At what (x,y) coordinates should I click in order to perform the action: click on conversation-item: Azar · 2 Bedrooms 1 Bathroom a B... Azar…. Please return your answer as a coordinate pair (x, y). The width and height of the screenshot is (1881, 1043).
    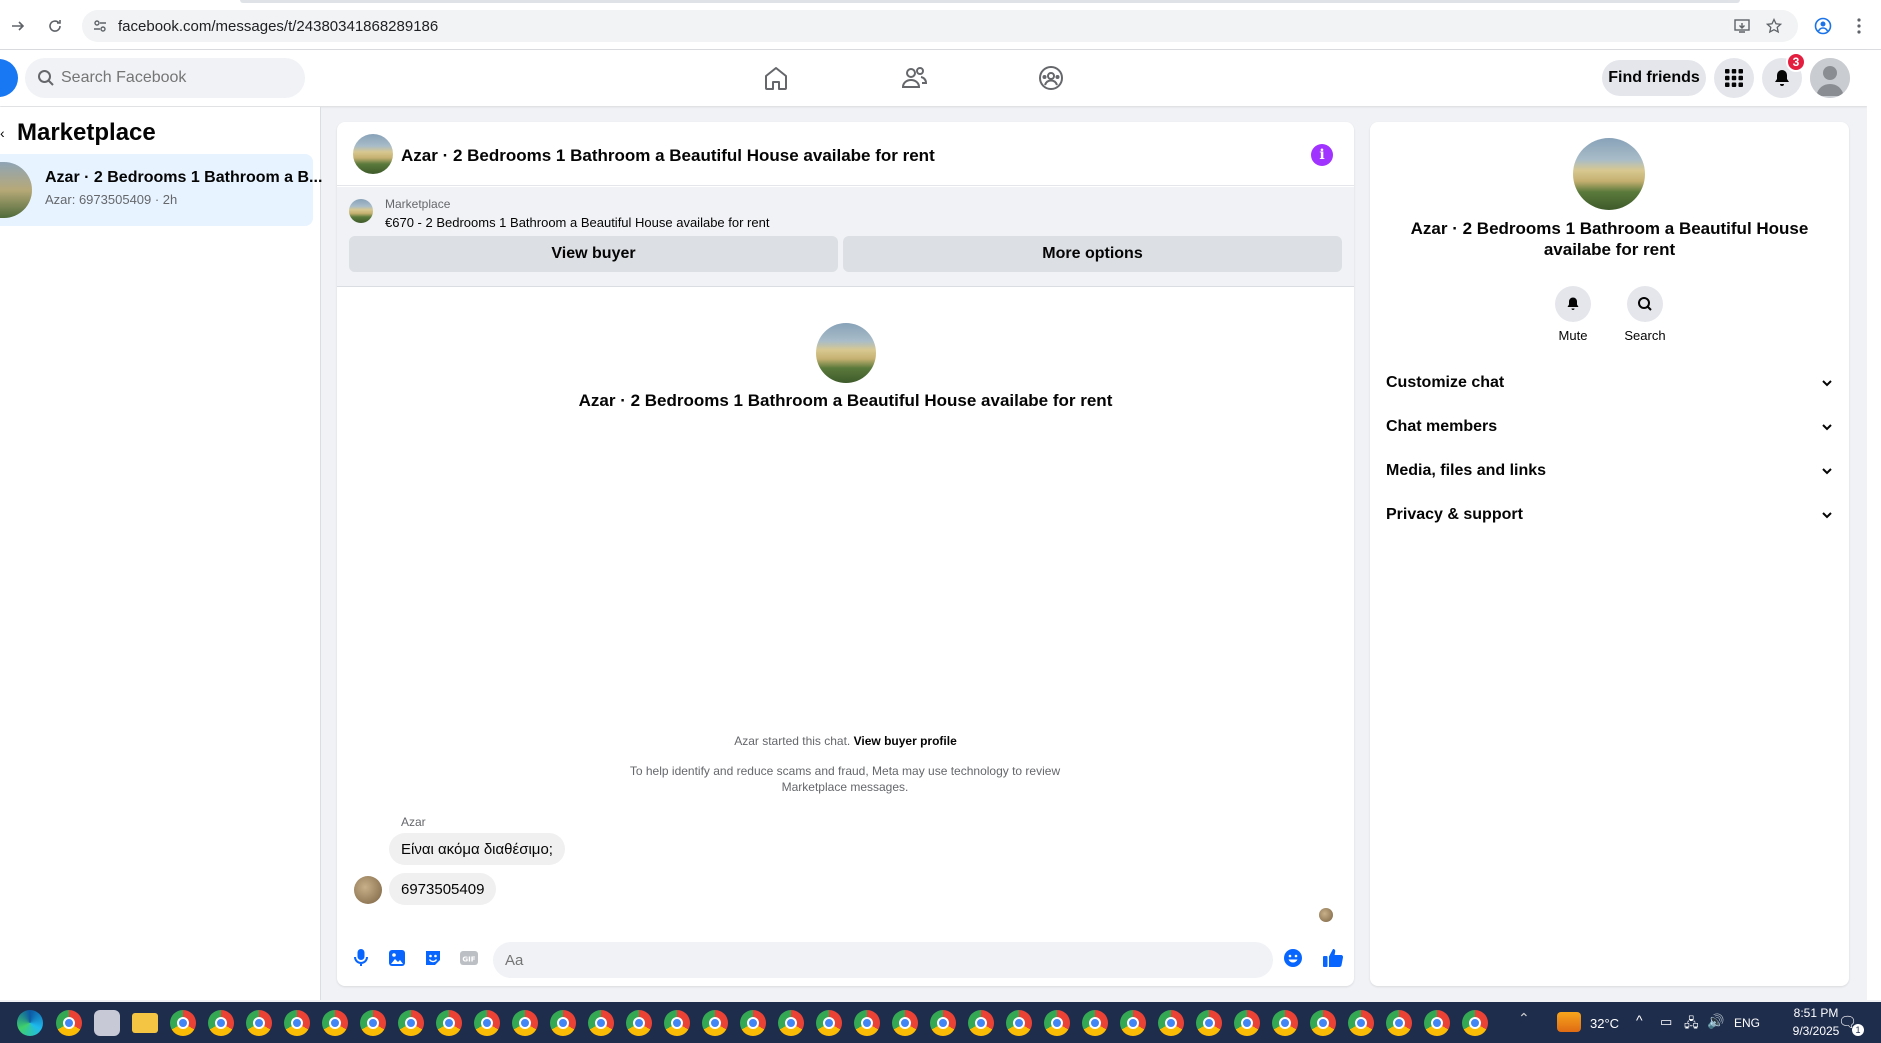
    Looking at the image, I should click on (161, 190).